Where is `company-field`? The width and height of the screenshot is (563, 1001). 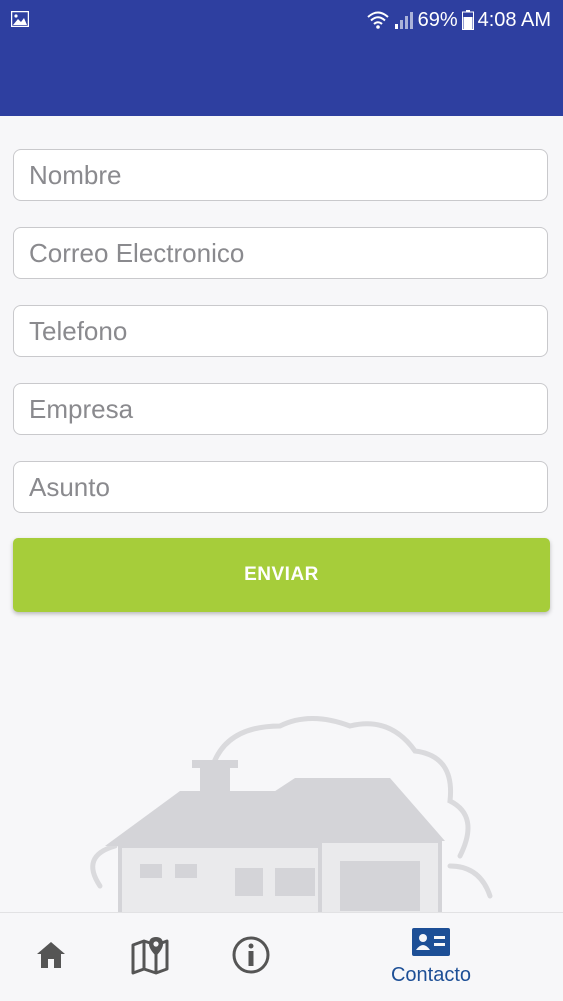 company-field is located at coordinates (280, 409).